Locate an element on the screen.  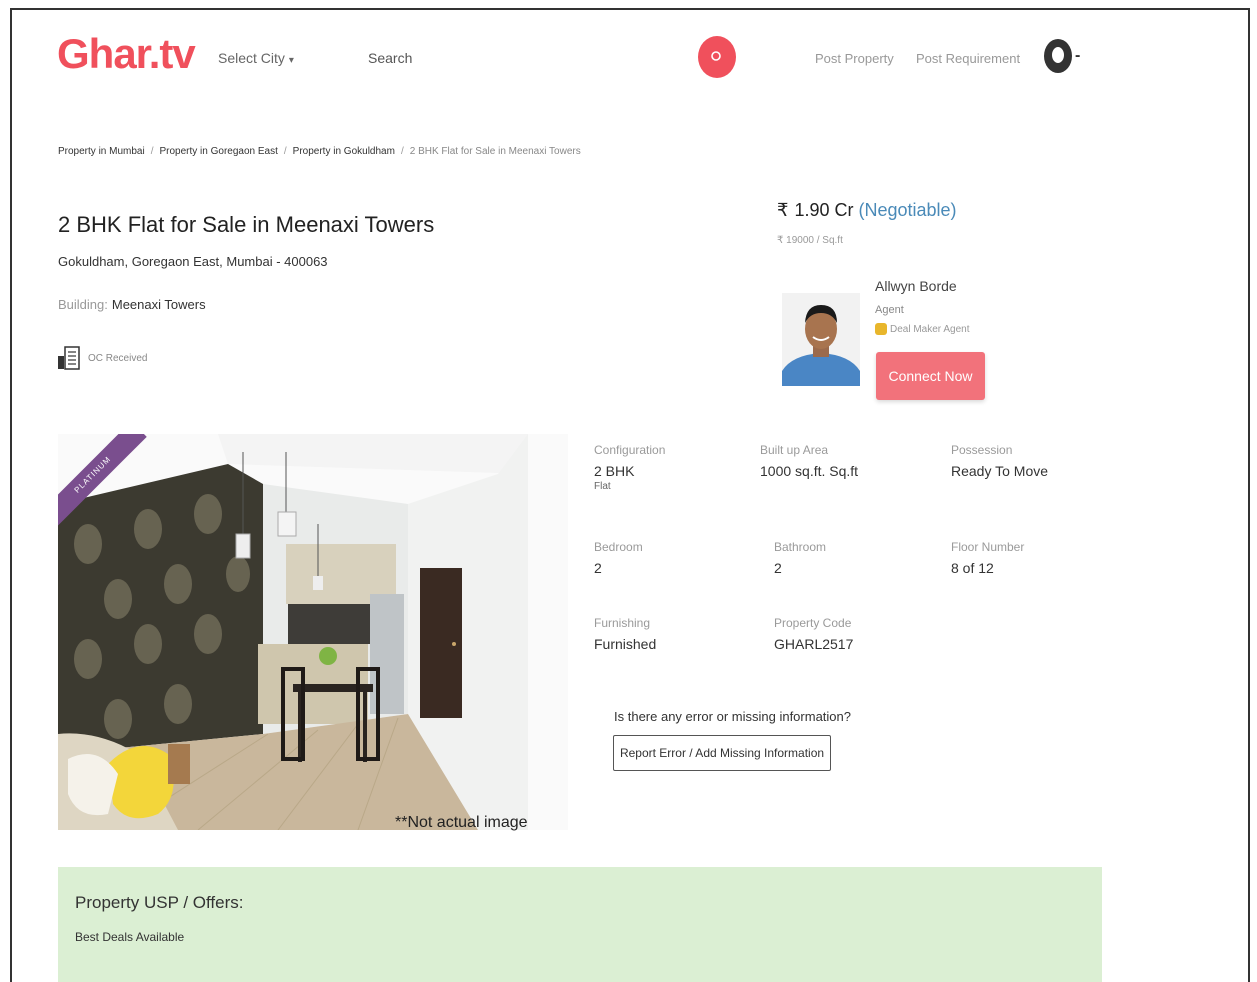
price: ₹1.90 Cr (Negotiable) is located at coordinates (867, 210).